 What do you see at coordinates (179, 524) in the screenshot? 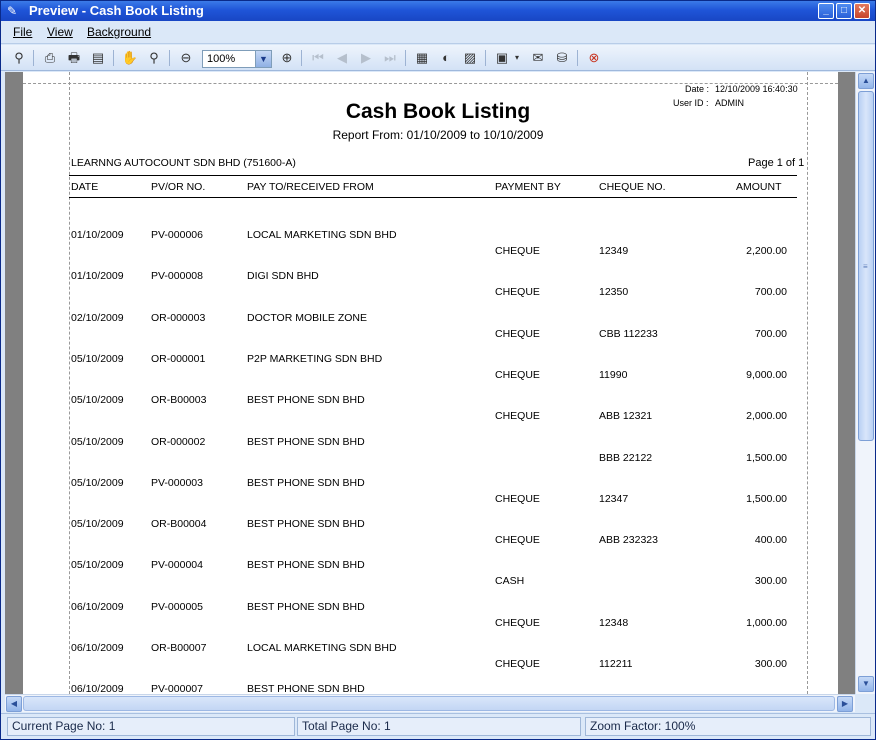
I see `row-doc-no: OR-B00004` at bounding box center [179, 524].